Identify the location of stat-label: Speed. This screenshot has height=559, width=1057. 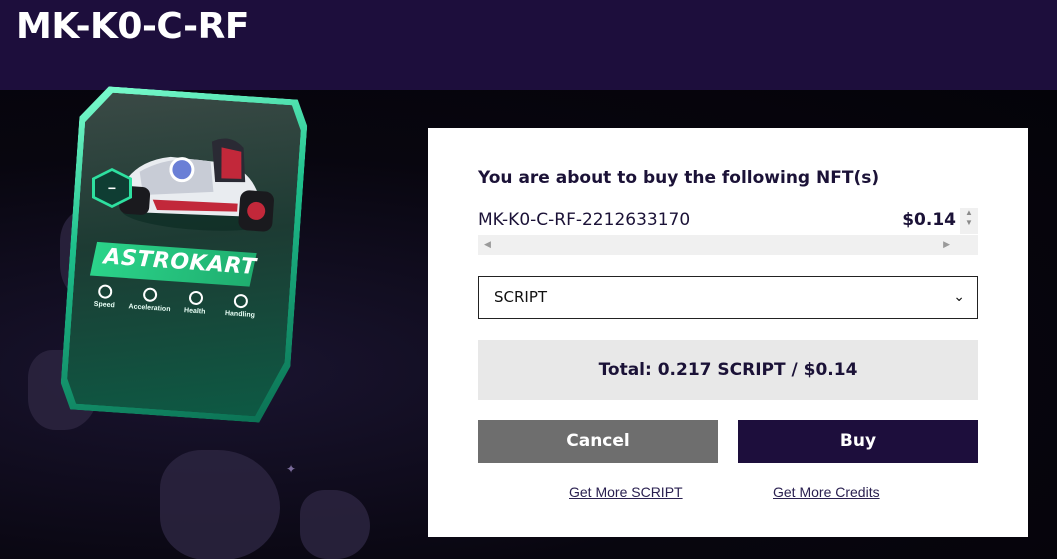
(104, 305).